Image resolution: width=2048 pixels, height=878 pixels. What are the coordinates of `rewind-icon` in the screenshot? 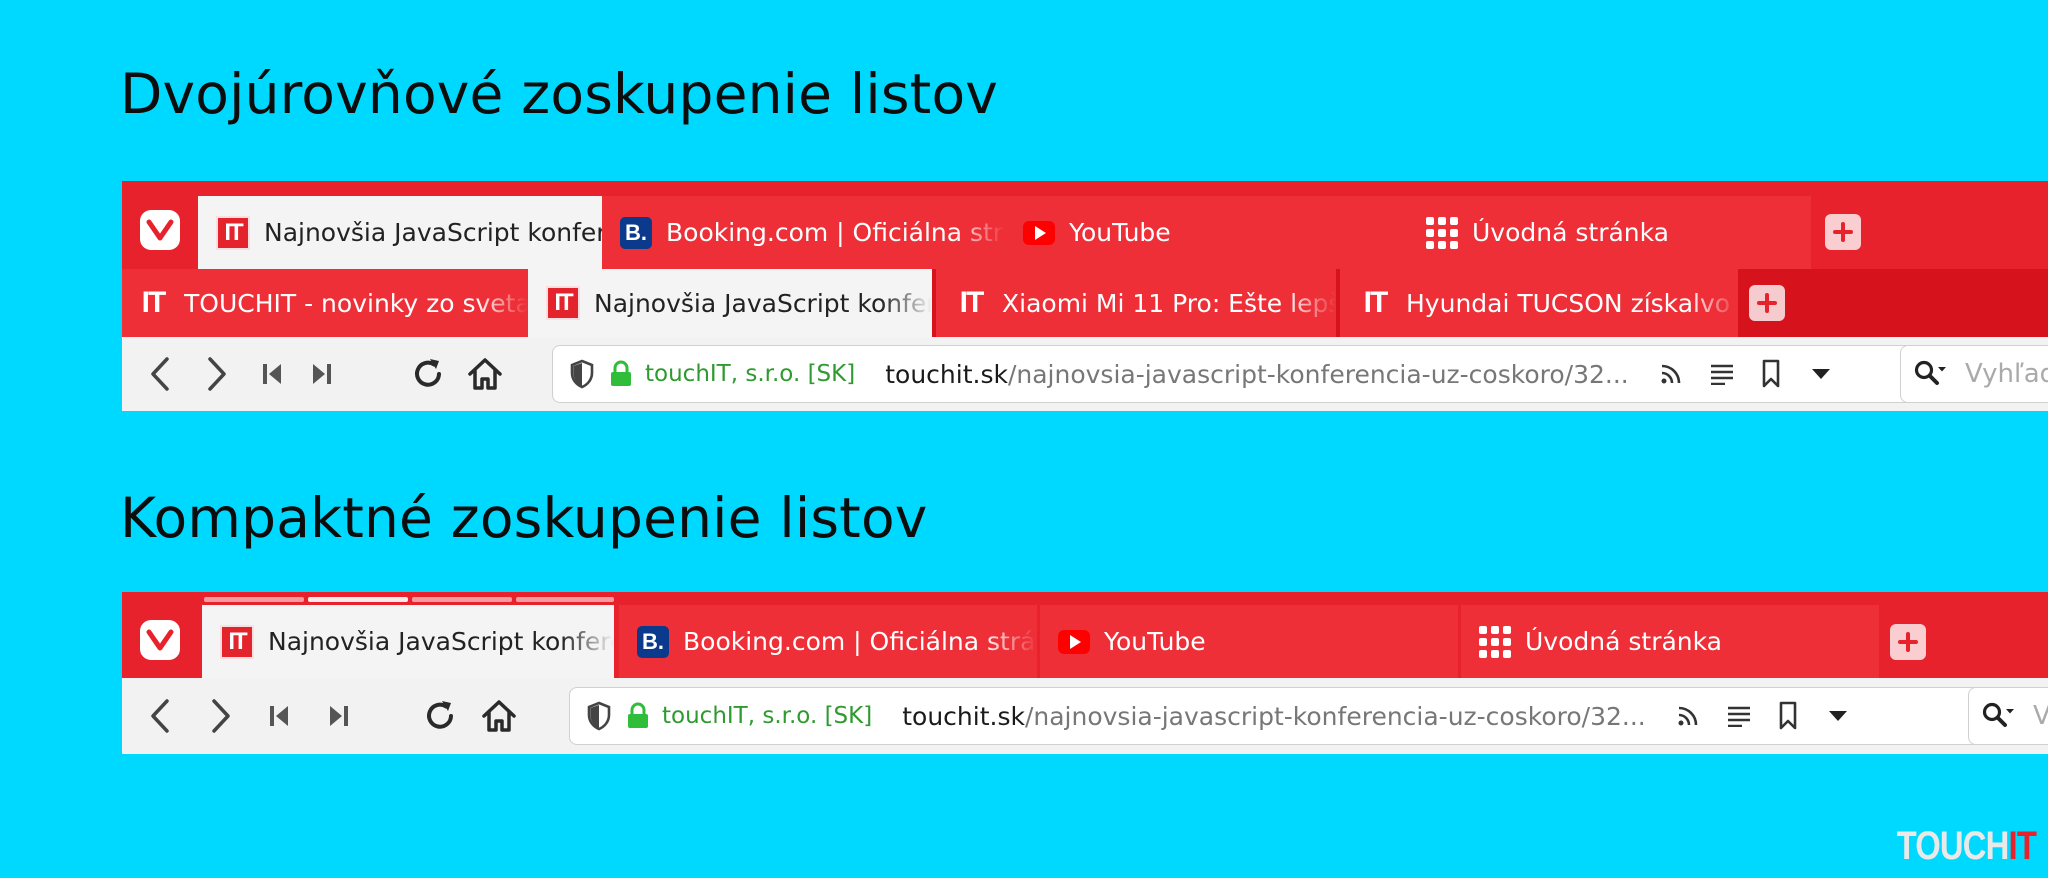 It's located at (272, 374).